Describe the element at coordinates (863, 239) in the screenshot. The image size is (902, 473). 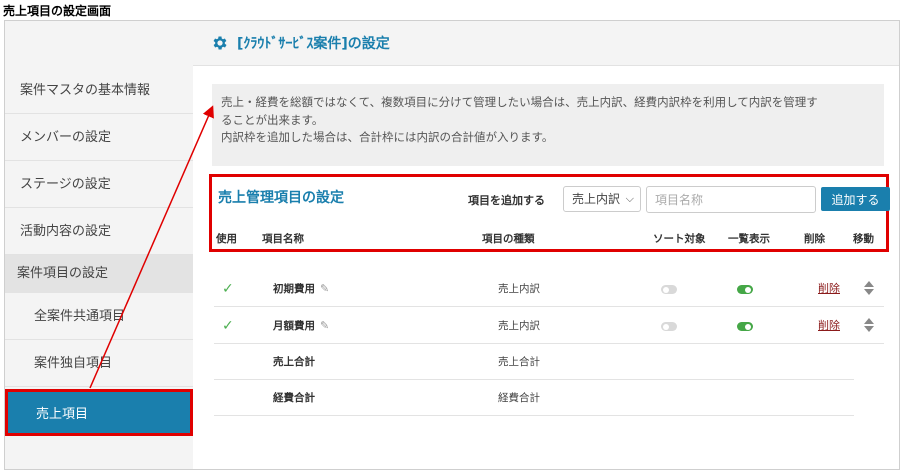
I see `column-header-move: 移動` at that location.